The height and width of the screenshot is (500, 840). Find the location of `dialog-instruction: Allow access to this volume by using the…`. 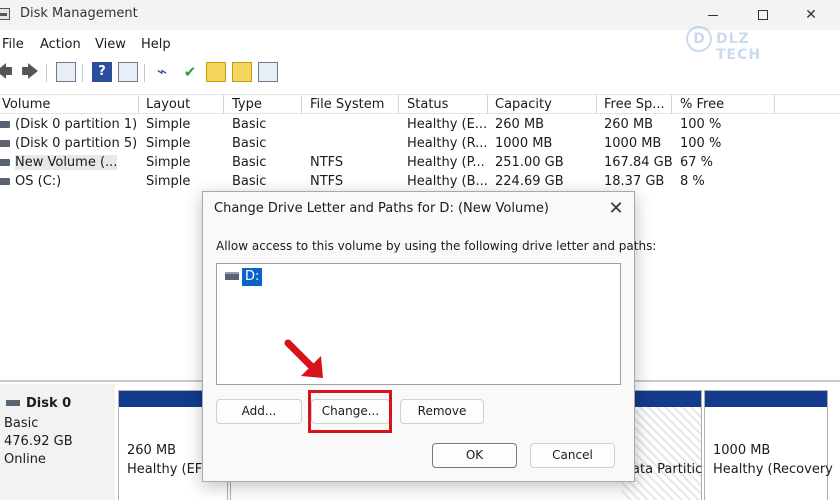

dialog-instruction: Allow access to this volume by using the… is located at coordinates (436, 246).